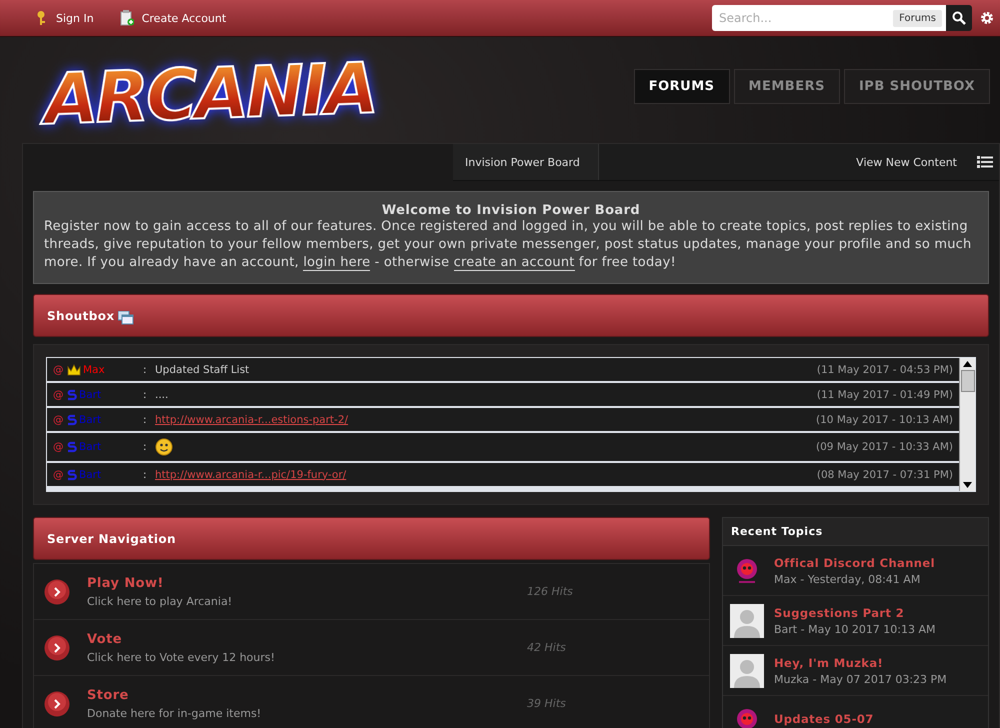  Describe the element at coordinates (884, 394) in the screenshot. I see `shout-time: (11 May 2017 - 01:49 PM)` at that location.